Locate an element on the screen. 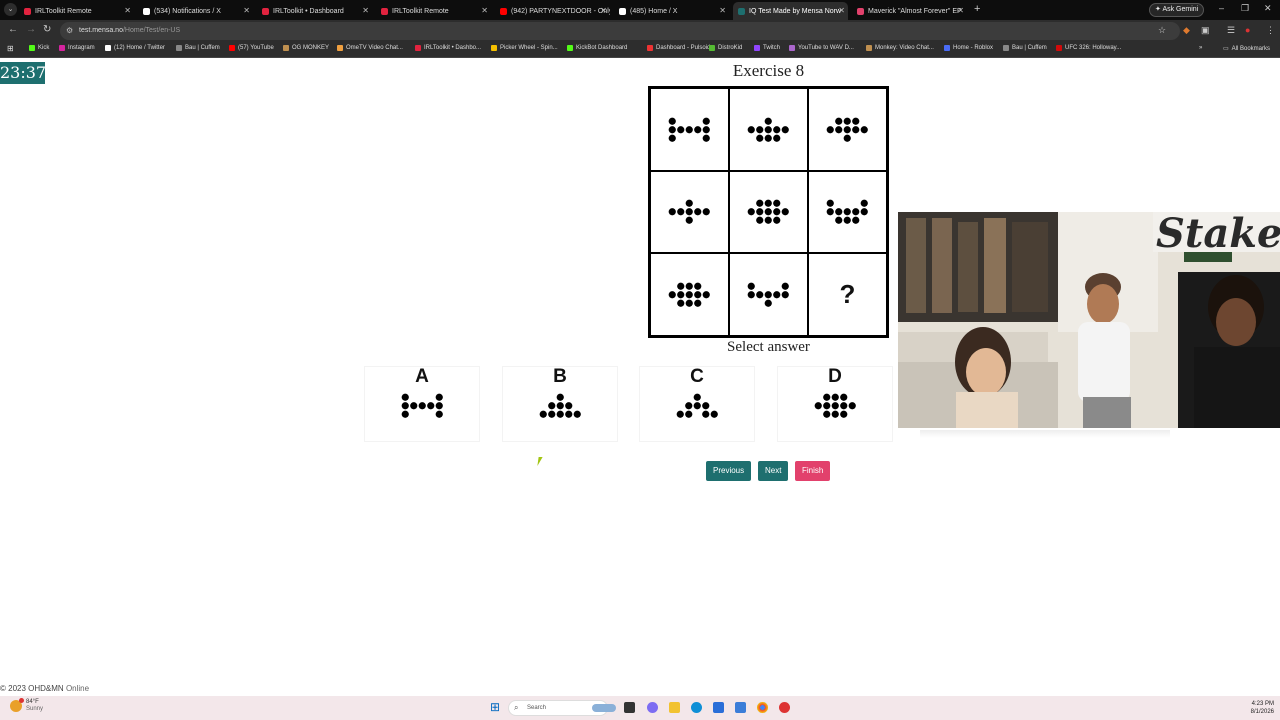  more-bookmarks-icon: » is located at coordinates (1200, 48).